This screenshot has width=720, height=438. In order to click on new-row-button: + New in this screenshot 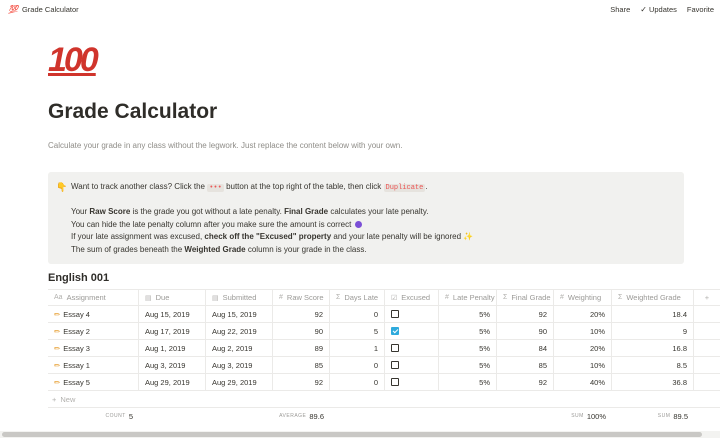, I will do `click(384, 399)`.